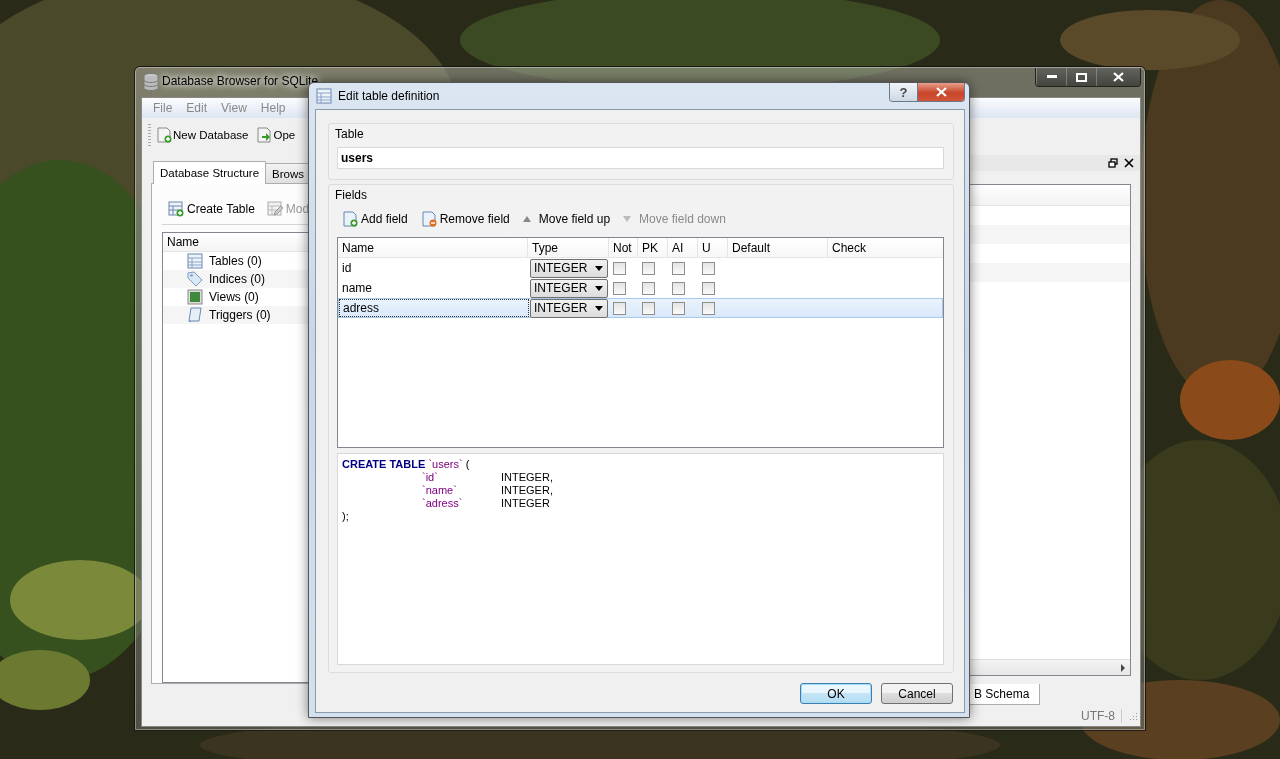 This screenshot has height=759, width=1280. What do you see at coordinates (1113, 162) in the screenshot?
I see `float-icon` at bounding box center [1113, 162].